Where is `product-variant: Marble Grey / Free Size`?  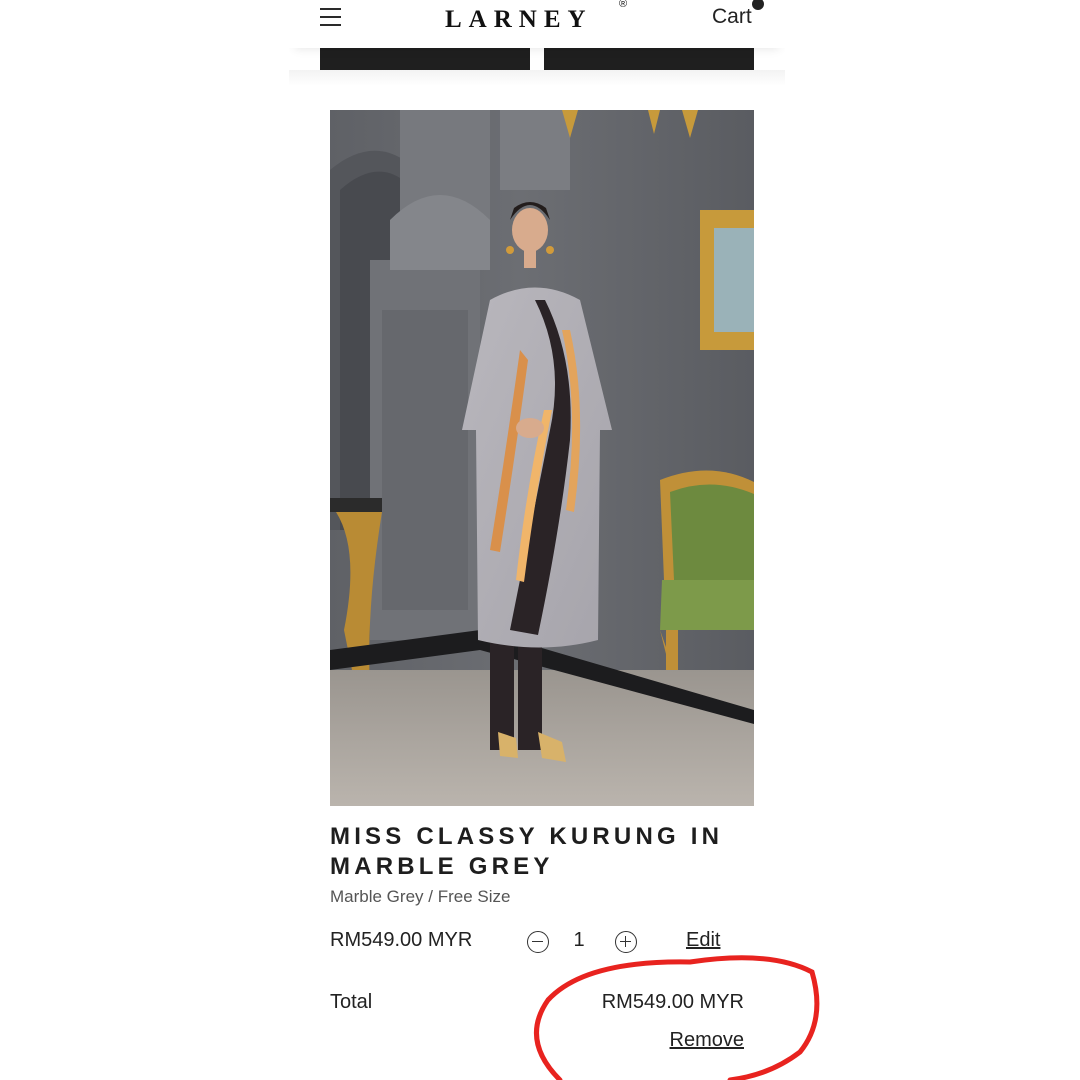
product-variant: Marble Grey / Free Size is located at coordinates (420, 896).